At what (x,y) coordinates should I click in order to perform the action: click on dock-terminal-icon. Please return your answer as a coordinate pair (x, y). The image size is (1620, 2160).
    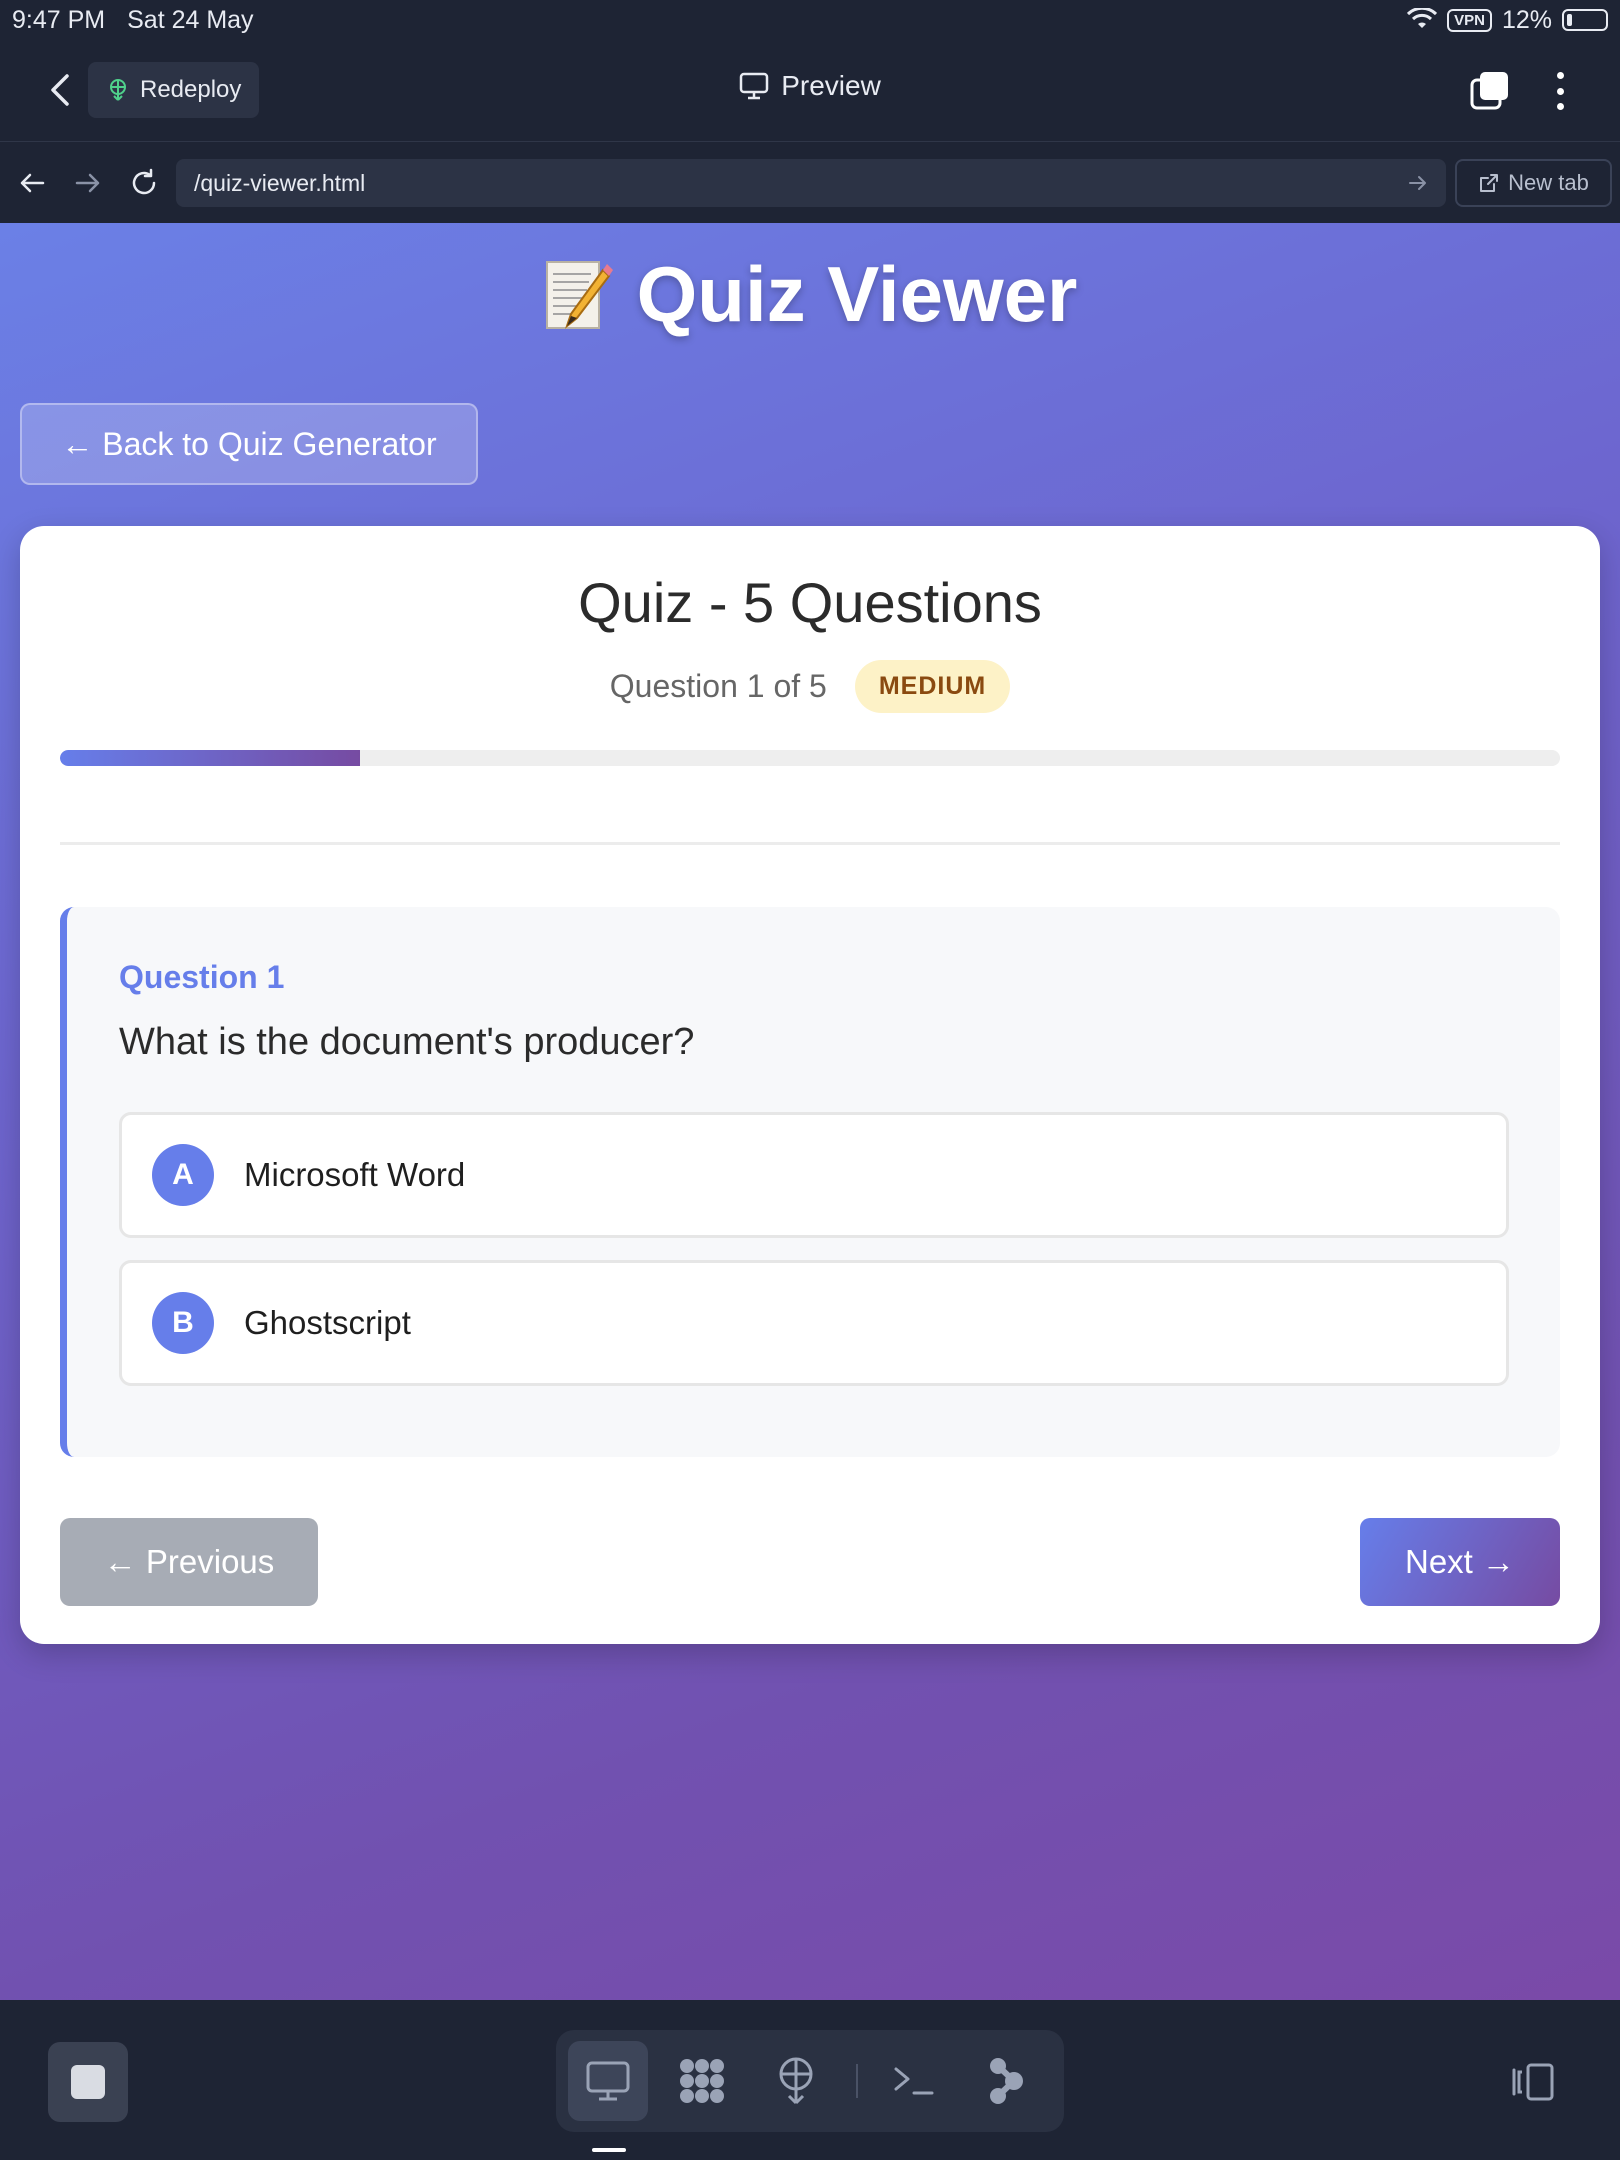
    Looking at the image, I should click on (914, 2081).